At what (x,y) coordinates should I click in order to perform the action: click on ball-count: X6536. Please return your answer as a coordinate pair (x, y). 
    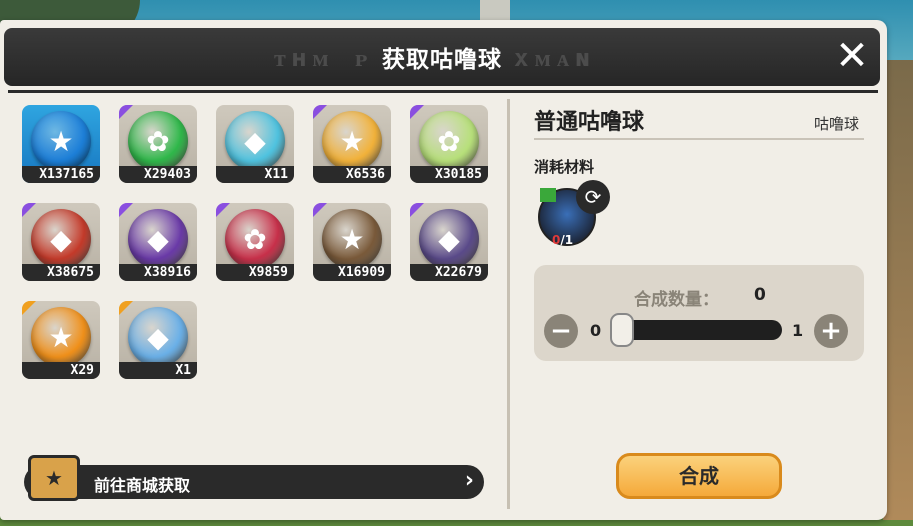
    Looking at the image, I should click on (352, 174).